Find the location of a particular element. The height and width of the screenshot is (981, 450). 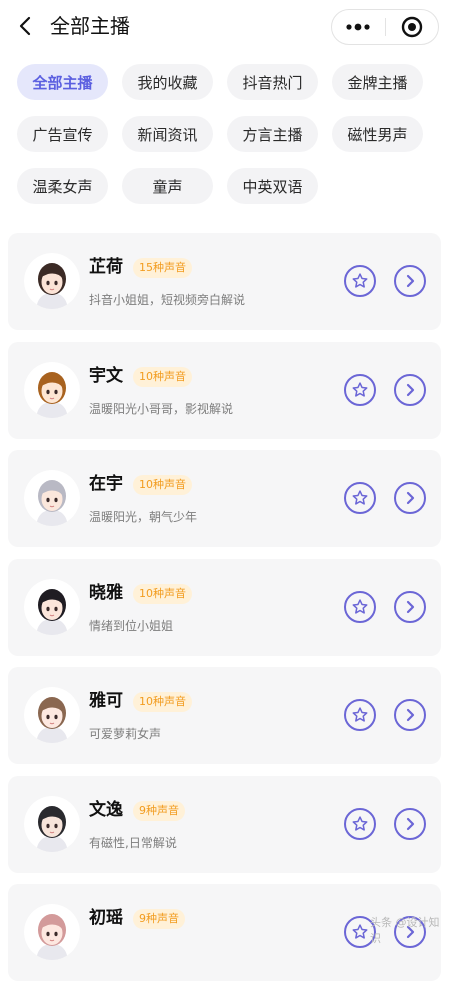

filter-chip-label: 方言主播 is located at coordinates (272, 134).